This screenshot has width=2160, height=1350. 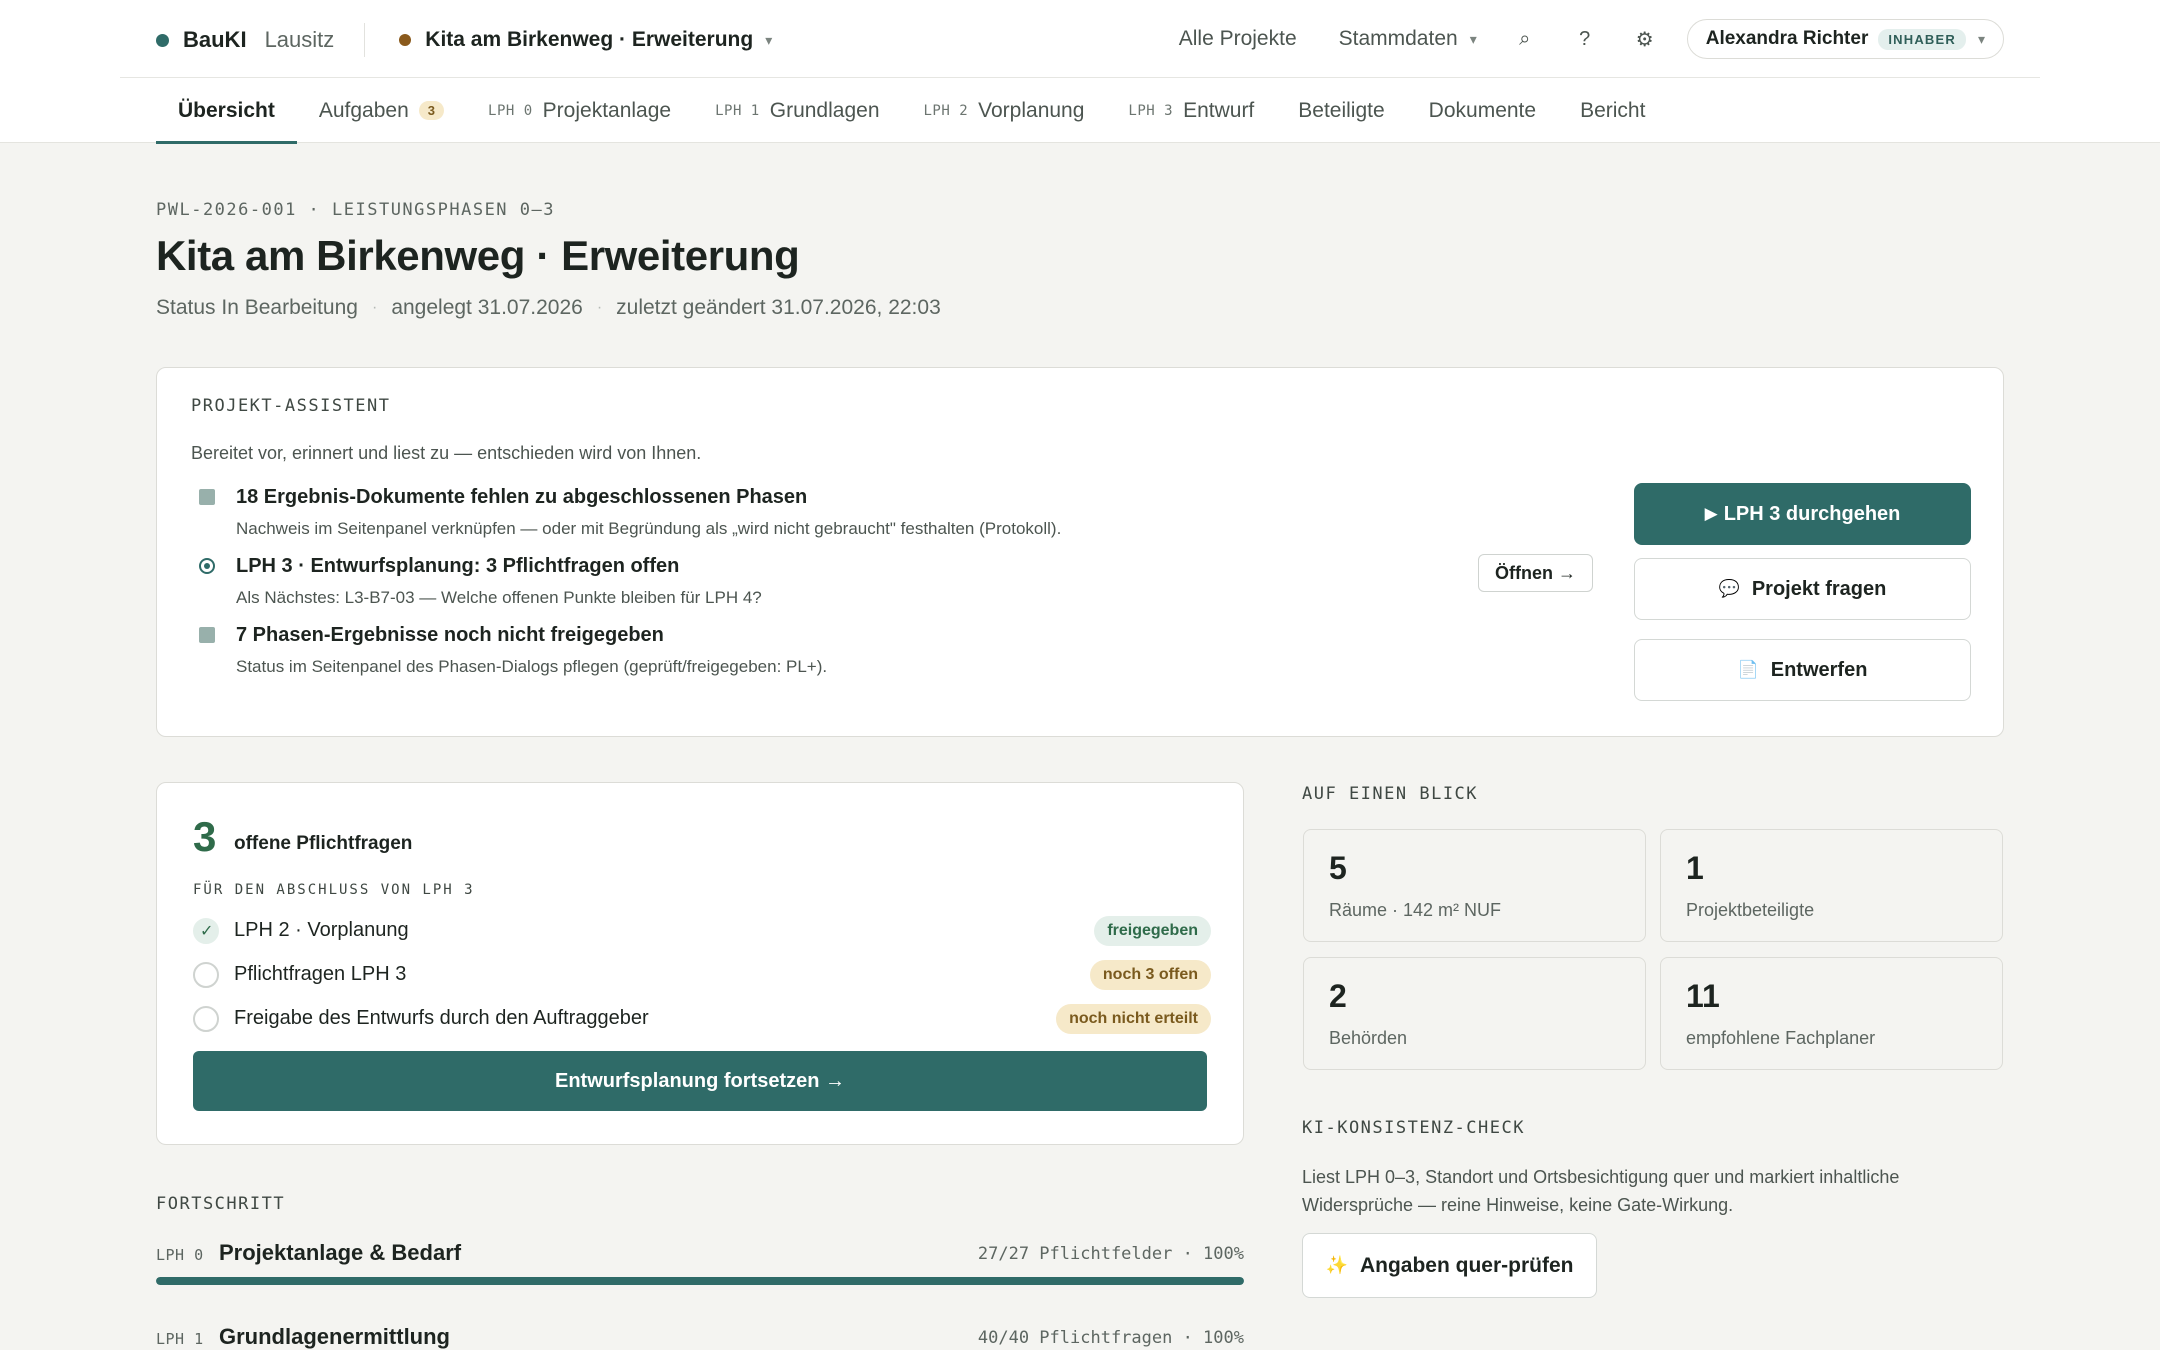 What do you see at coordinates (323, 843) in the screenshot?
I see `open-questions-label: offene Pflichtfragen` at bounding box center [323, 843].